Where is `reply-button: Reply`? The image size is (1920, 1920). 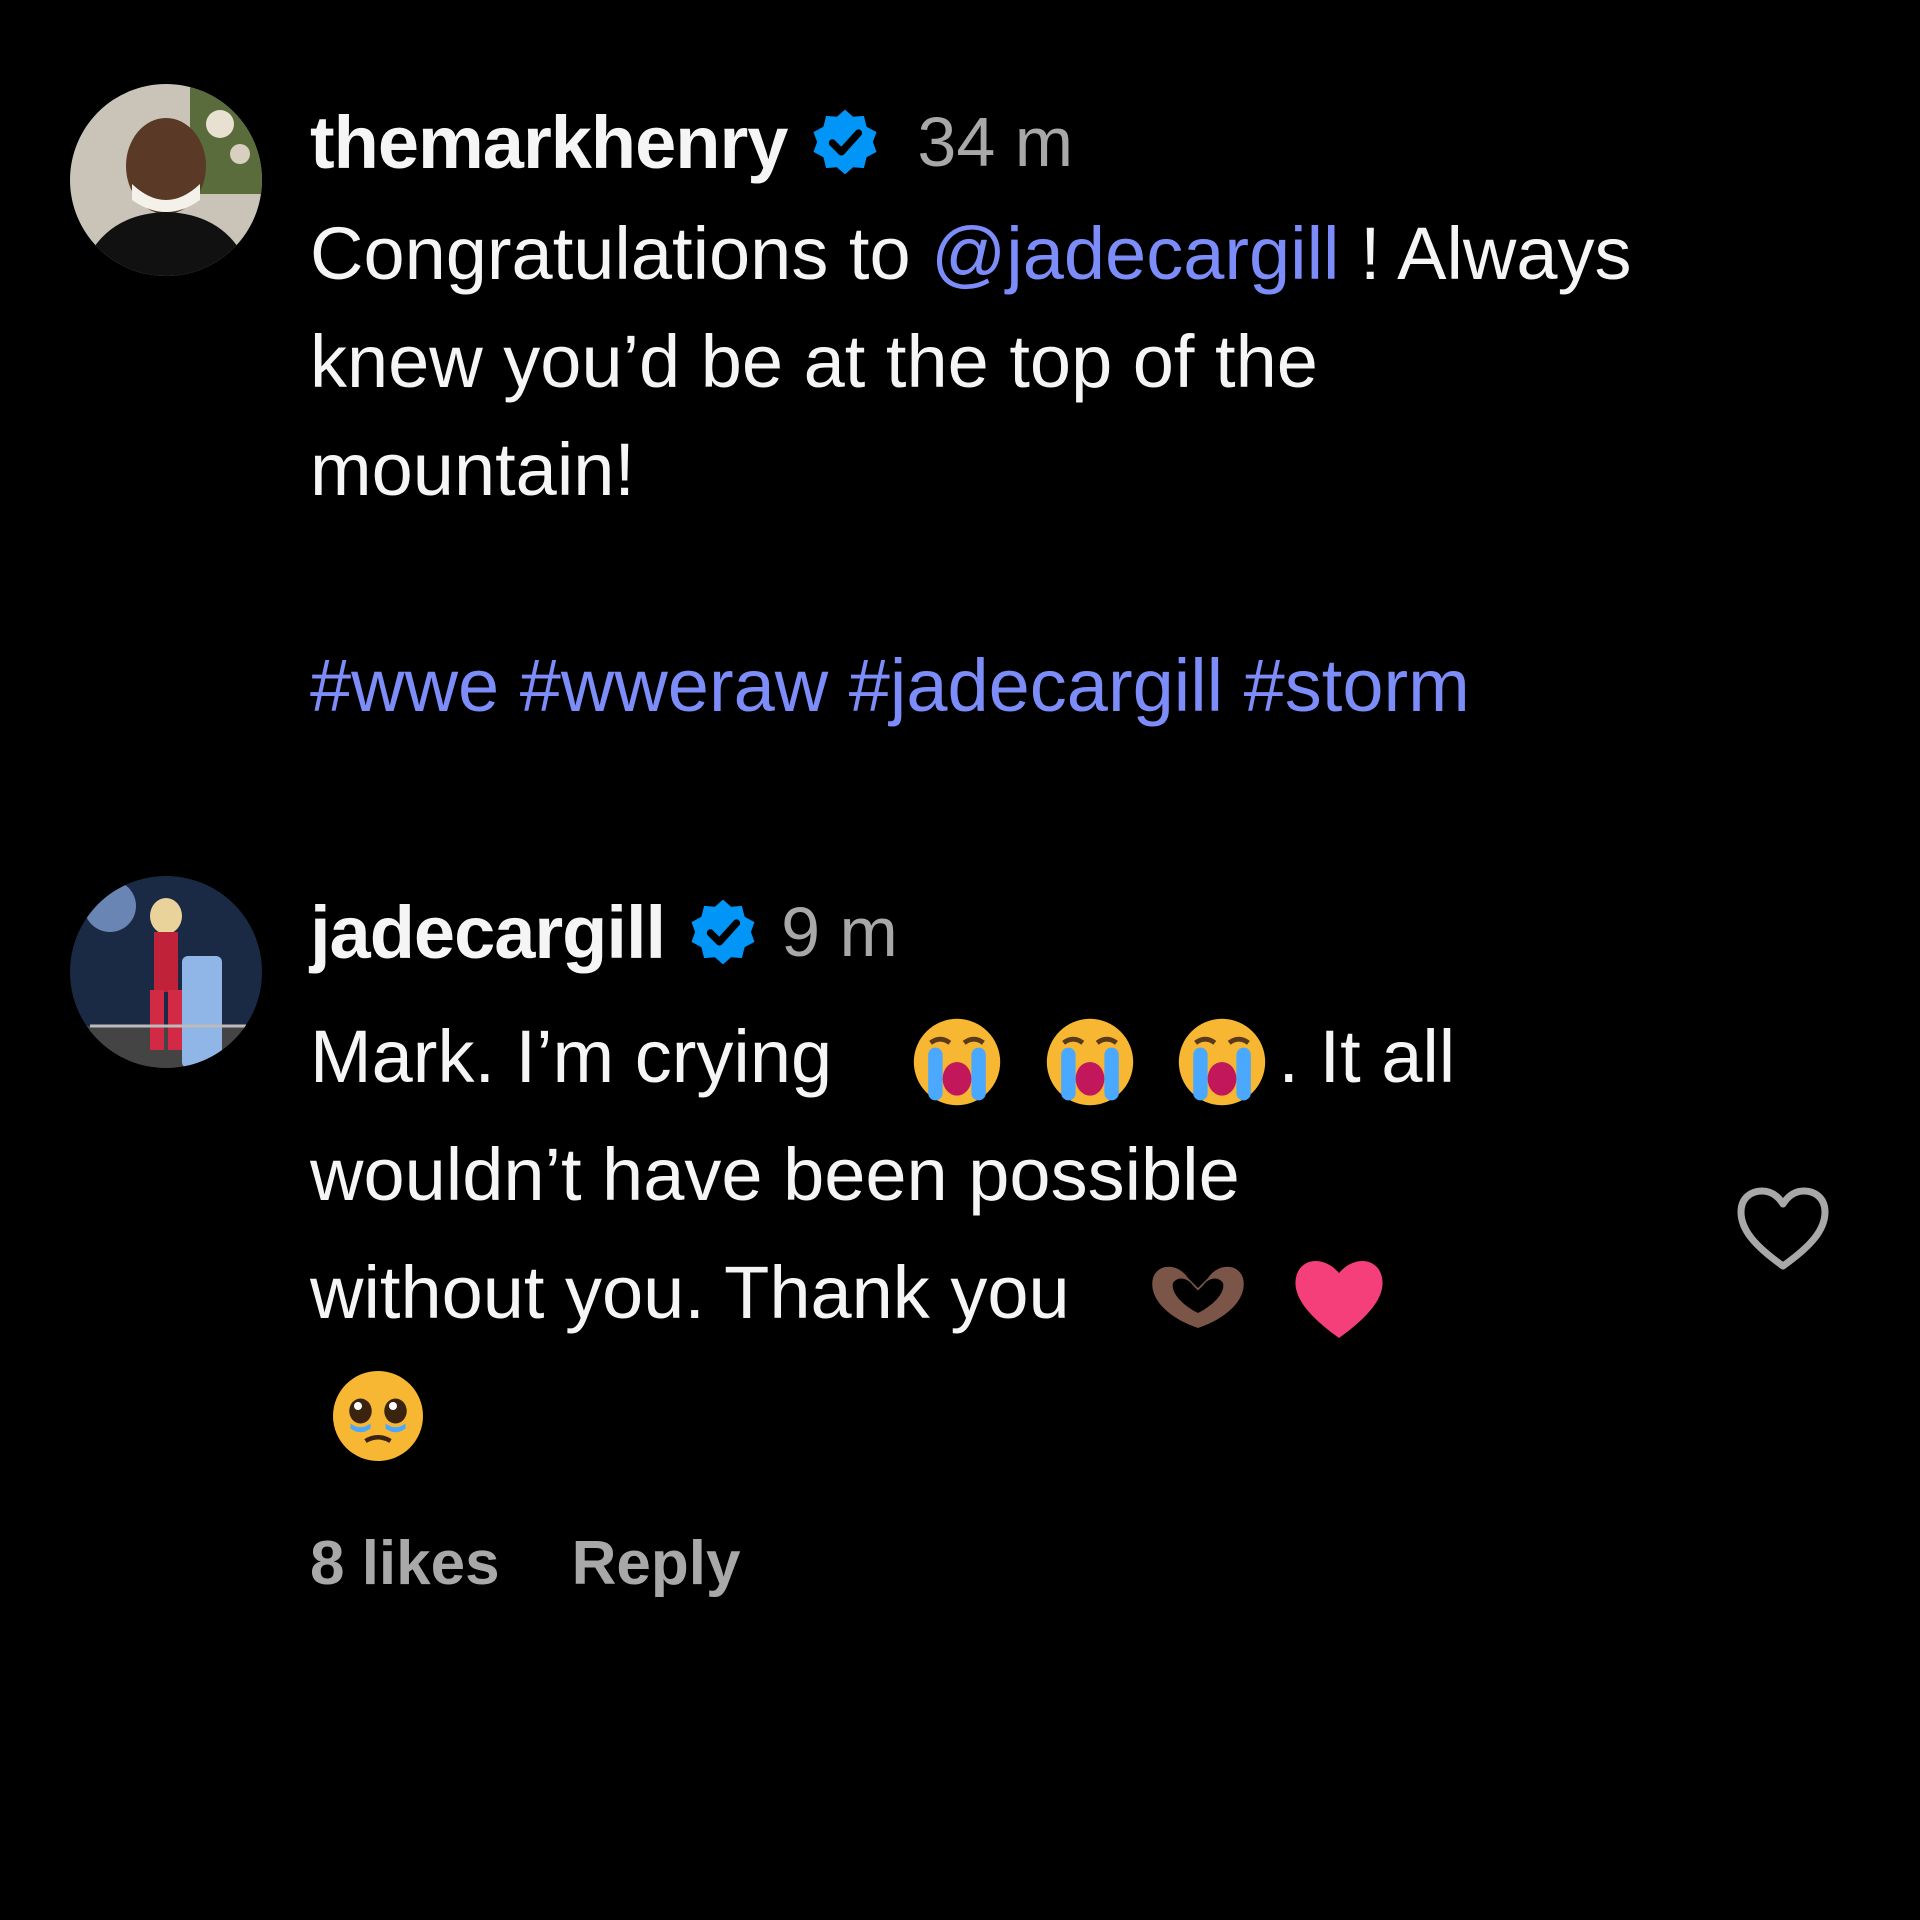 reply-button: Reply is located at coordinates (656, 1563).